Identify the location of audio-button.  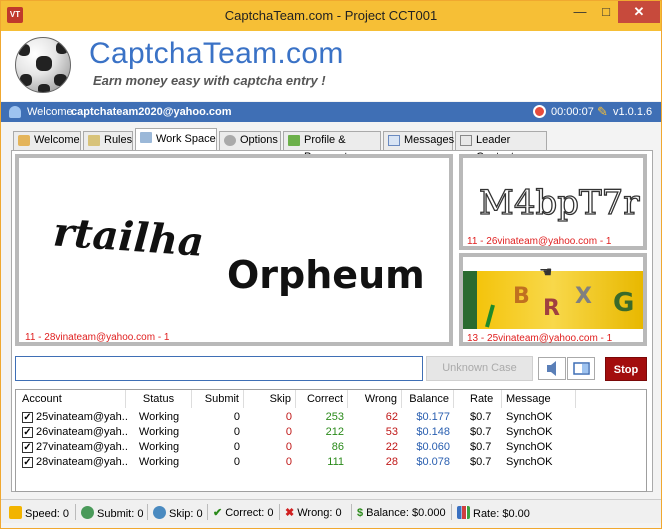
(552, 368).